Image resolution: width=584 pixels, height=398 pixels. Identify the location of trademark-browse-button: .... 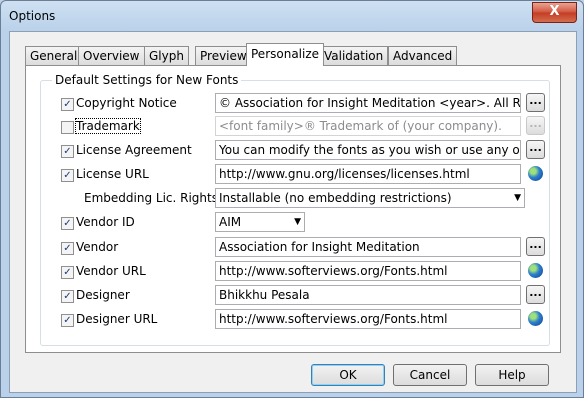
(535, 125).